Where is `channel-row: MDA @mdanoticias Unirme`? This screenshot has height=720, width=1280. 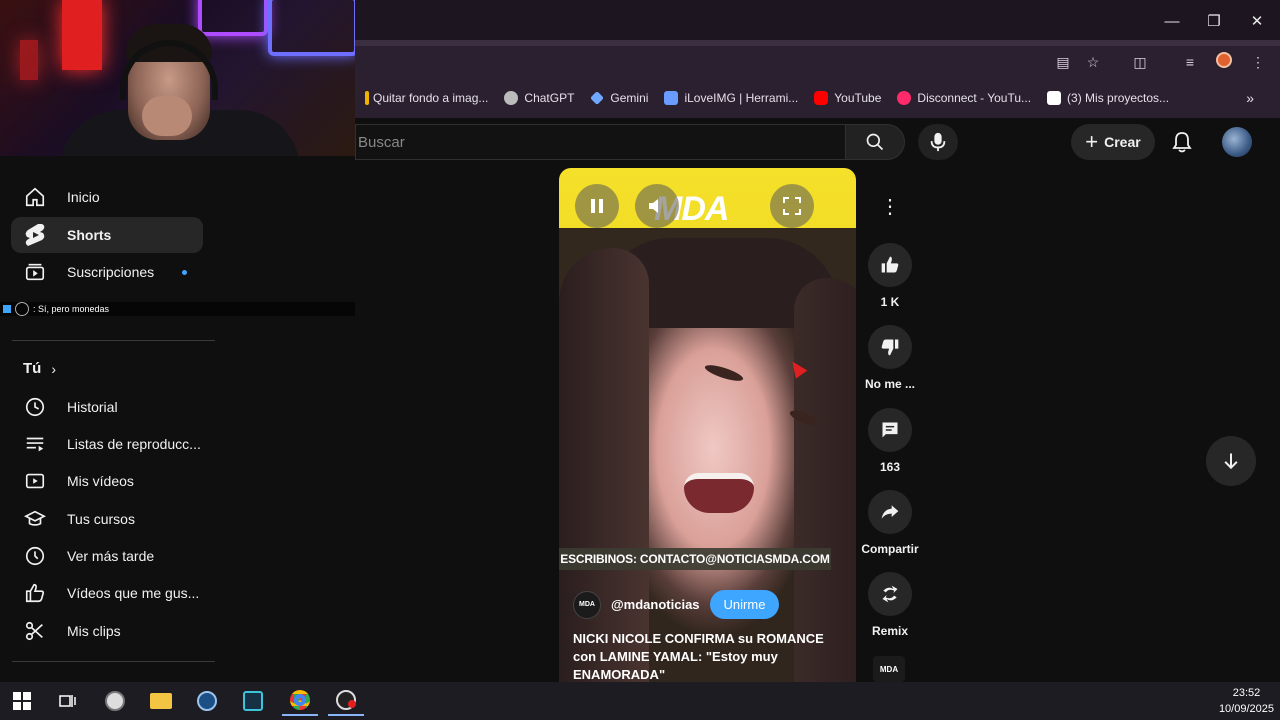 channel-row: MDA @mdanoticias Unirme is located at coordinates (676, 604).